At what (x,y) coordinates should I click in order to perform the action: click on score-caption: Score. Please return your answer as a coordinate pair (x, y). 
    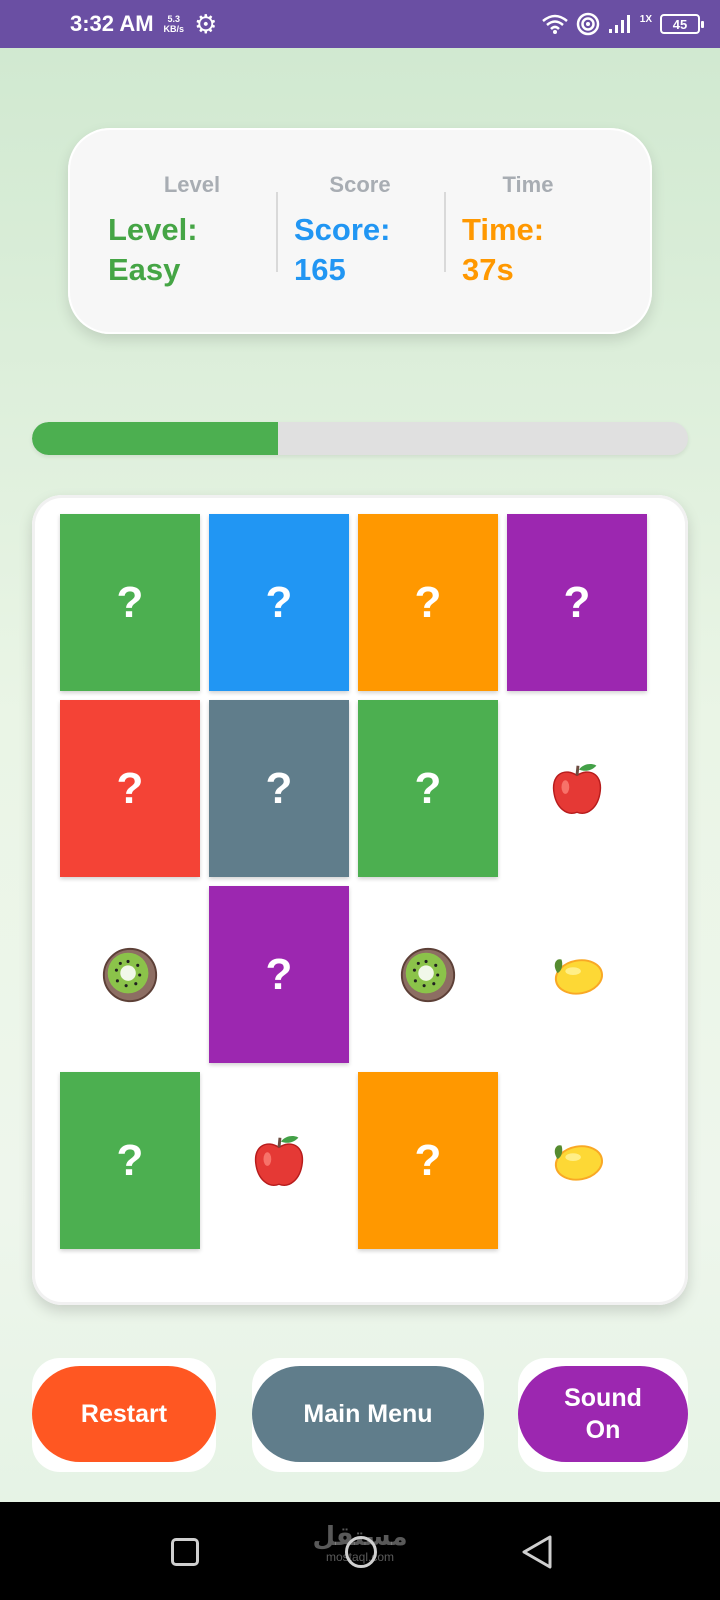
    Looking at the image, I should click on (360, 184).